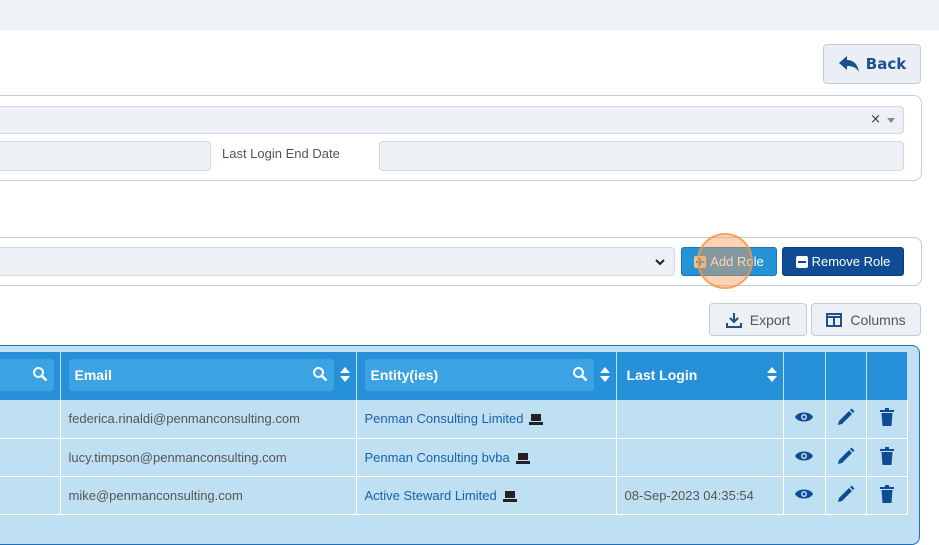 Image resolution: width=939 pixels, height=545 pixels. What do you see at coordinates (733, 320) in the screenshot?
I see `download-icon` at bounding box center [733, 320].